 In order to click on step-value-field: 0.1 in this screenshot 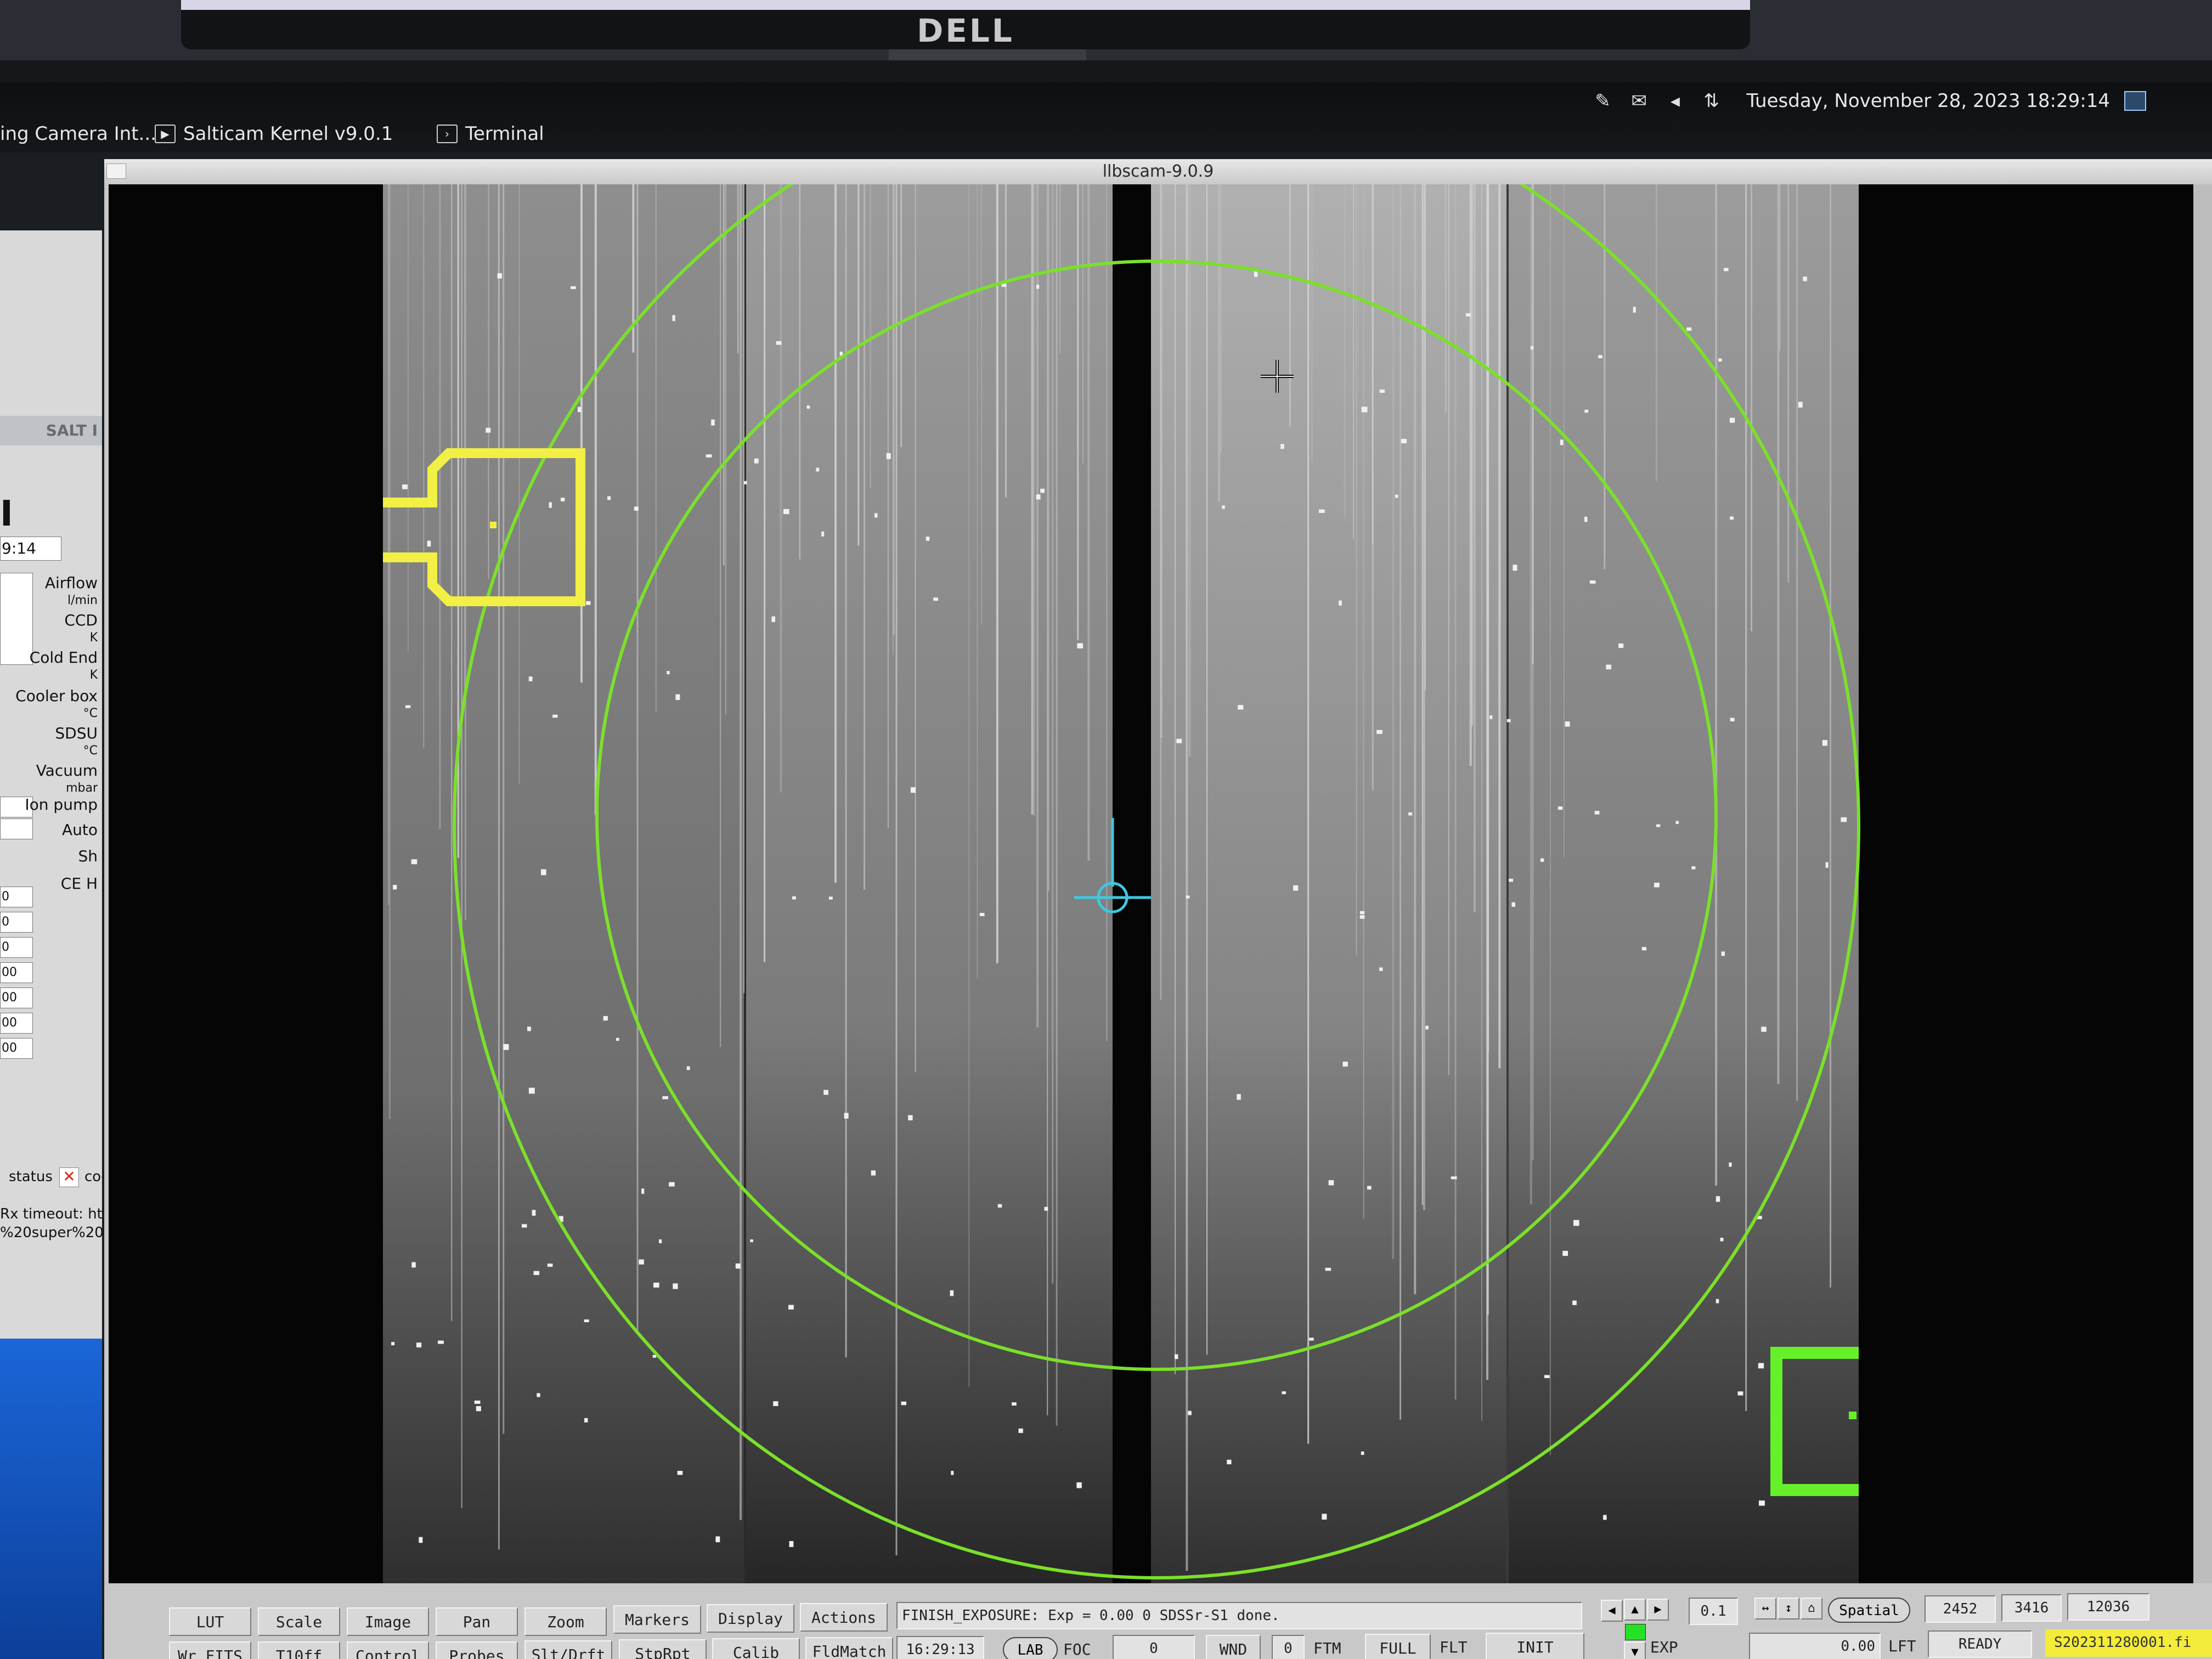, I will do `click(1713, 1611)`.